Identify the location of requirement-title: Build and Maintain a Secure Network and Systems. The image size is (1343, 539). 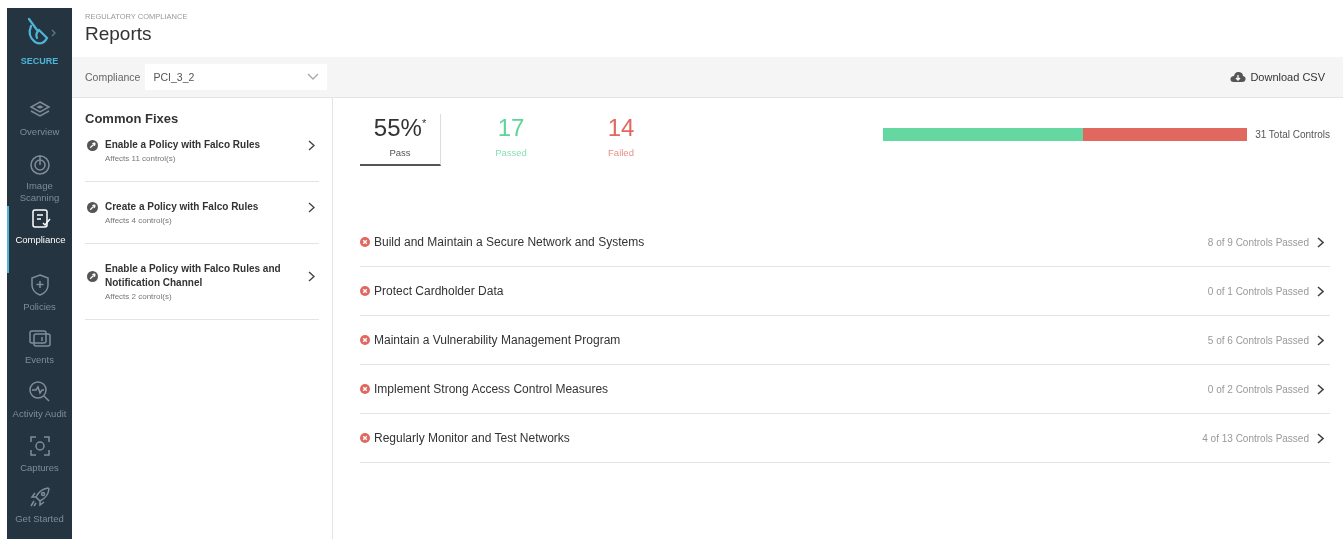
(509, 242).